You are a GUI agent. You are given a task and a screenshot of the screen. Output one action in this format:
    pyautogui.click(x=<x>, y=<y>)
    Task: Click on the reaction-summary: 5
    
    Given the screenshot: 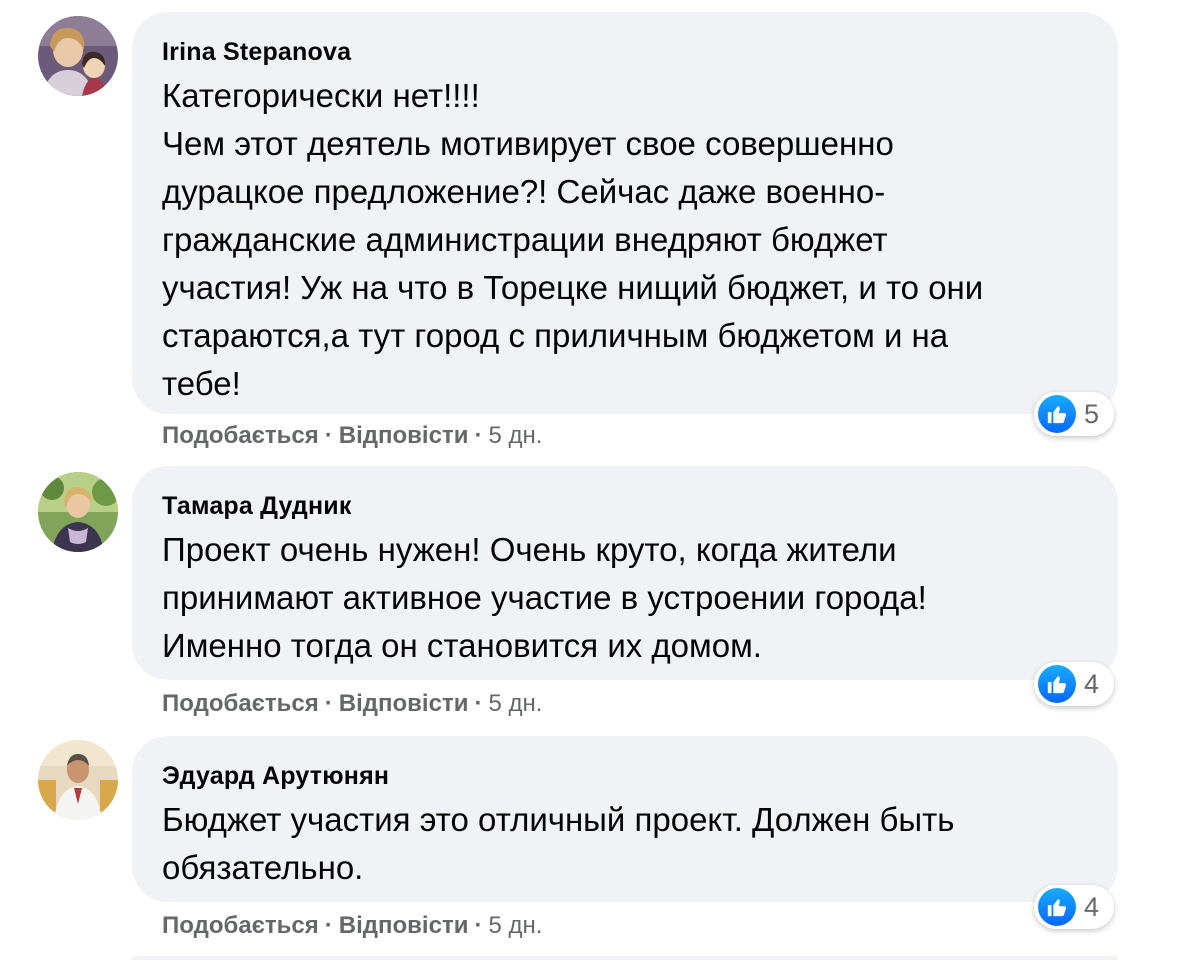 What is the action you would take?
    pyautogui.click(x=1074, y=414)
    